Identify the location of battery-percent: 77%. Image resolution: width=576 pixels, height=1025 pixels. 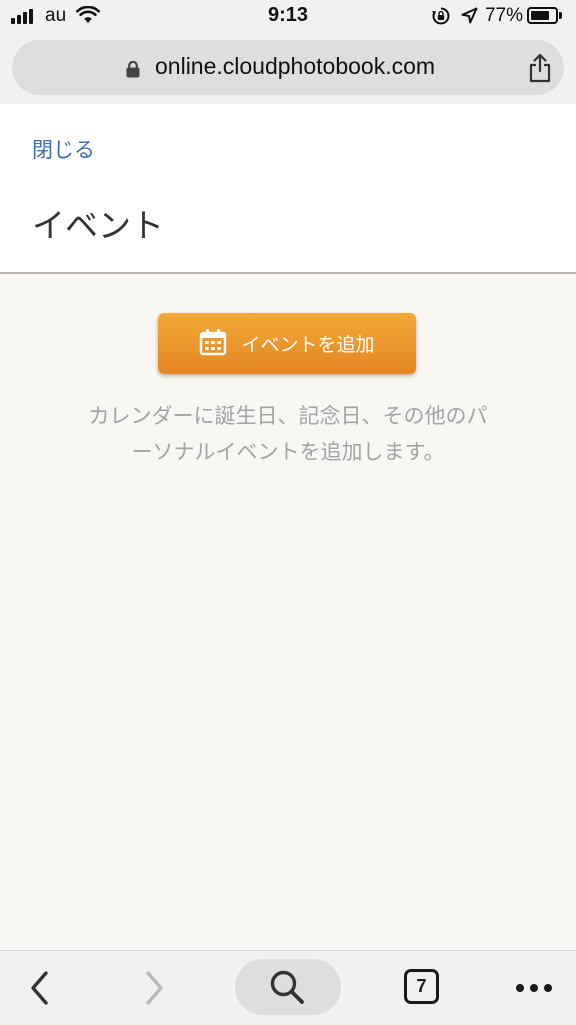
(504, 15).